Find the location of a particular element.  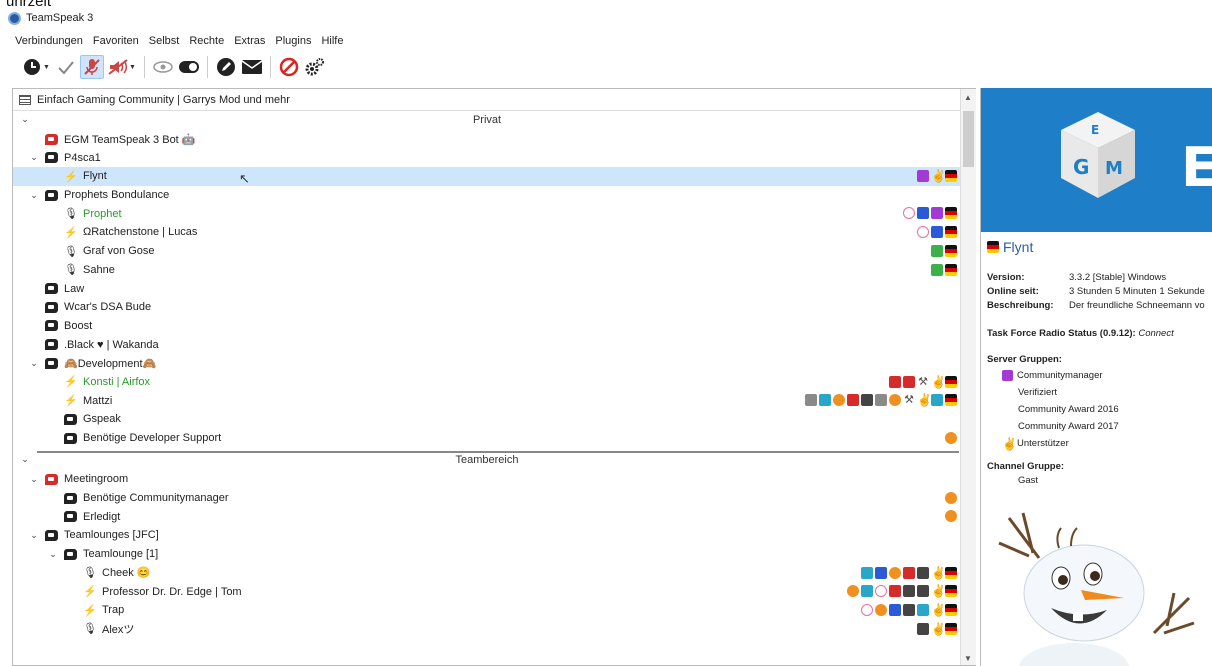

menu-hilfe: Hilfe is located at coordinates (332, 41).